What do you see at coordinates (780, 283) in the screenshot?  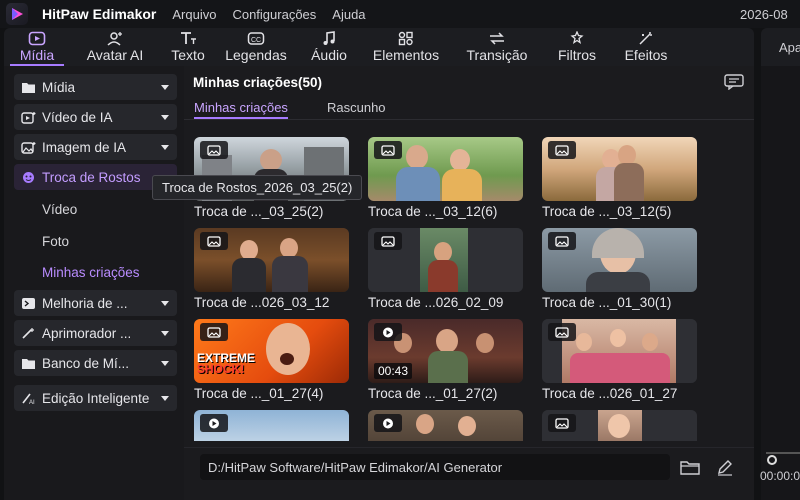 I see `preview-panel` at bounding box center [780, 283].